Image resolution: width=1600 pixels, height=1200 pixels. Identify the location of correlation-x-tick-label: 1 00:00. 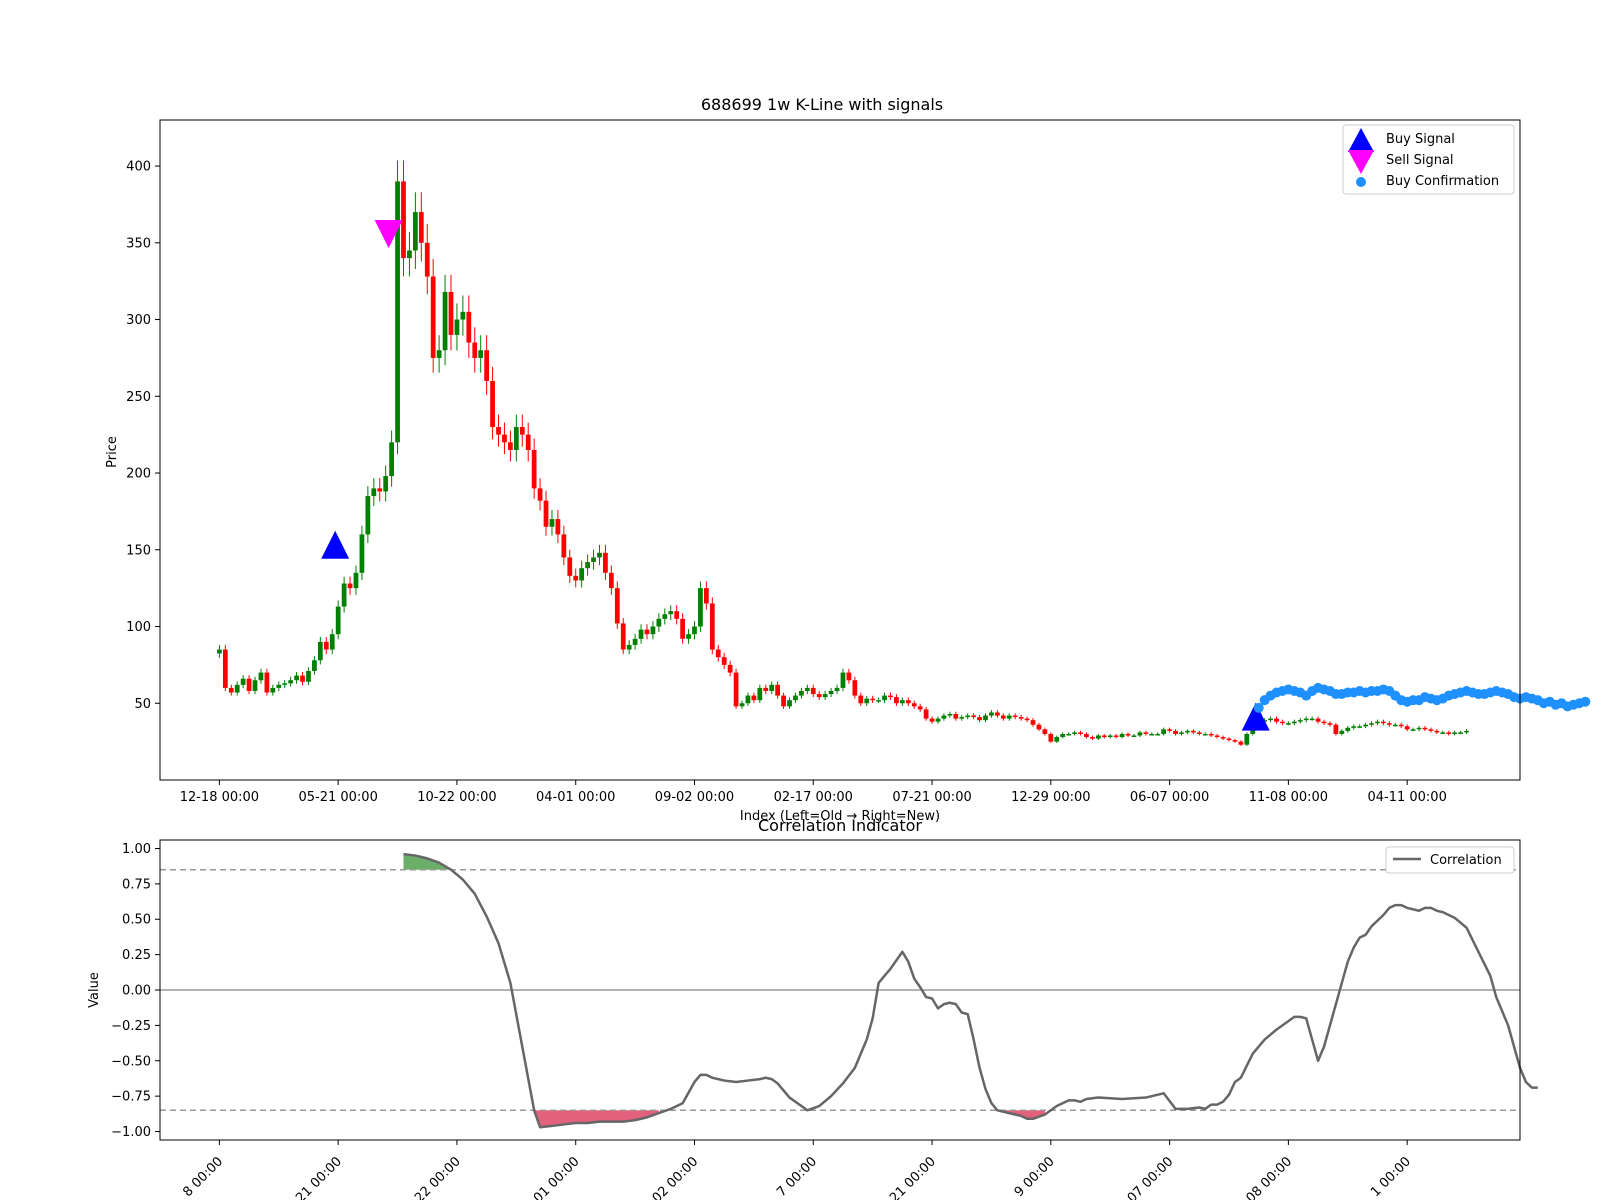
(1391, 1177).